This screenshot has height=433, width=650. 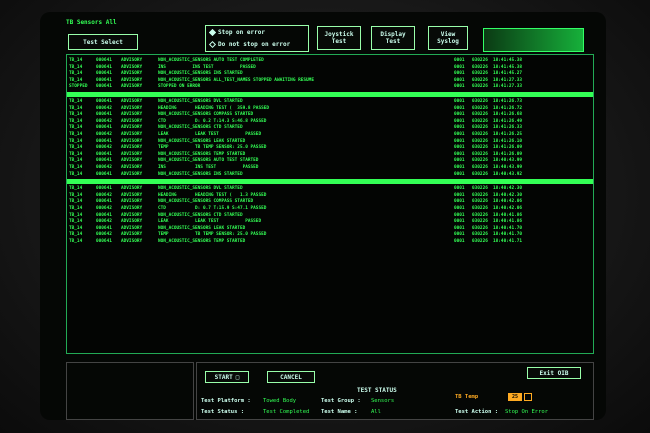 I want to click on log-cell: INS INS TEST PASSED, so click(x=207, y=67).